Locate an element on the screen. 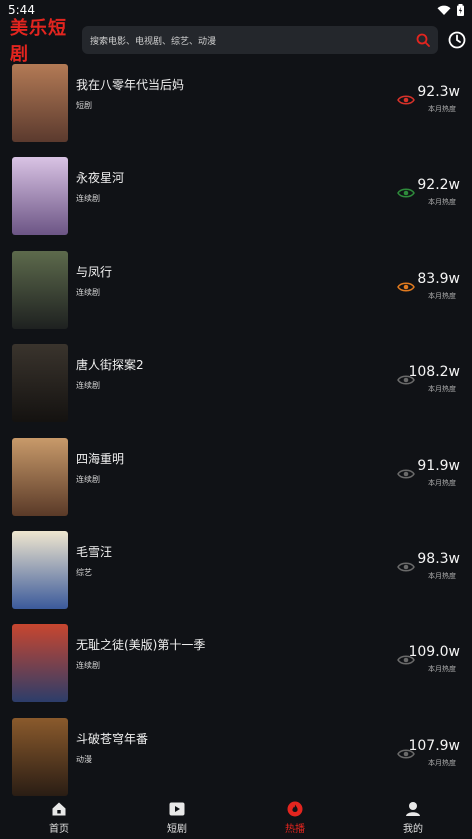 This screenshot has height=839, width=472. top-bar: 美乐短剧 搜索电影、电视剧、综艺、动漫 is located at coordinates (236, 41).